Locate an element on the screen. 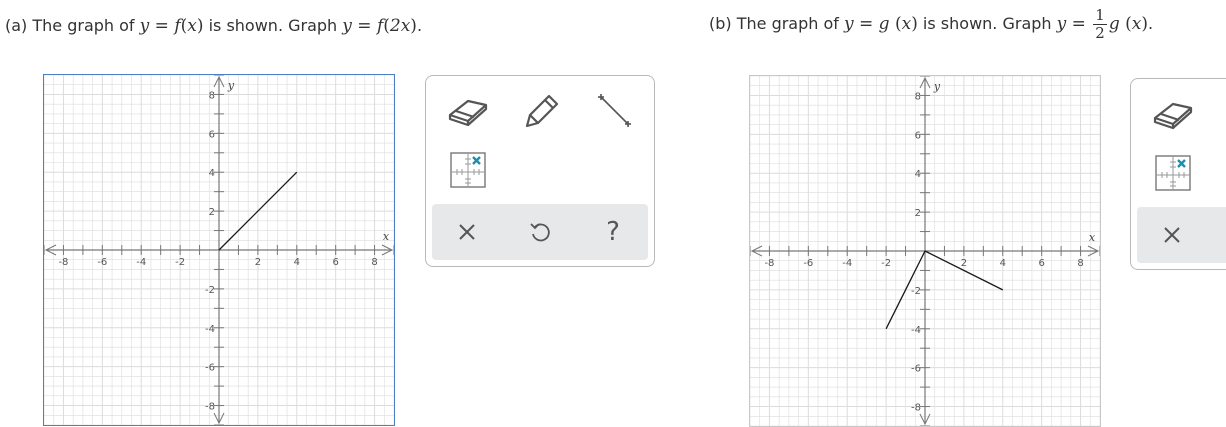 Image resolution: width=1226 pixels, height=427 pixels. eraser-tool-button-b is located at coordinates (1173, 113).